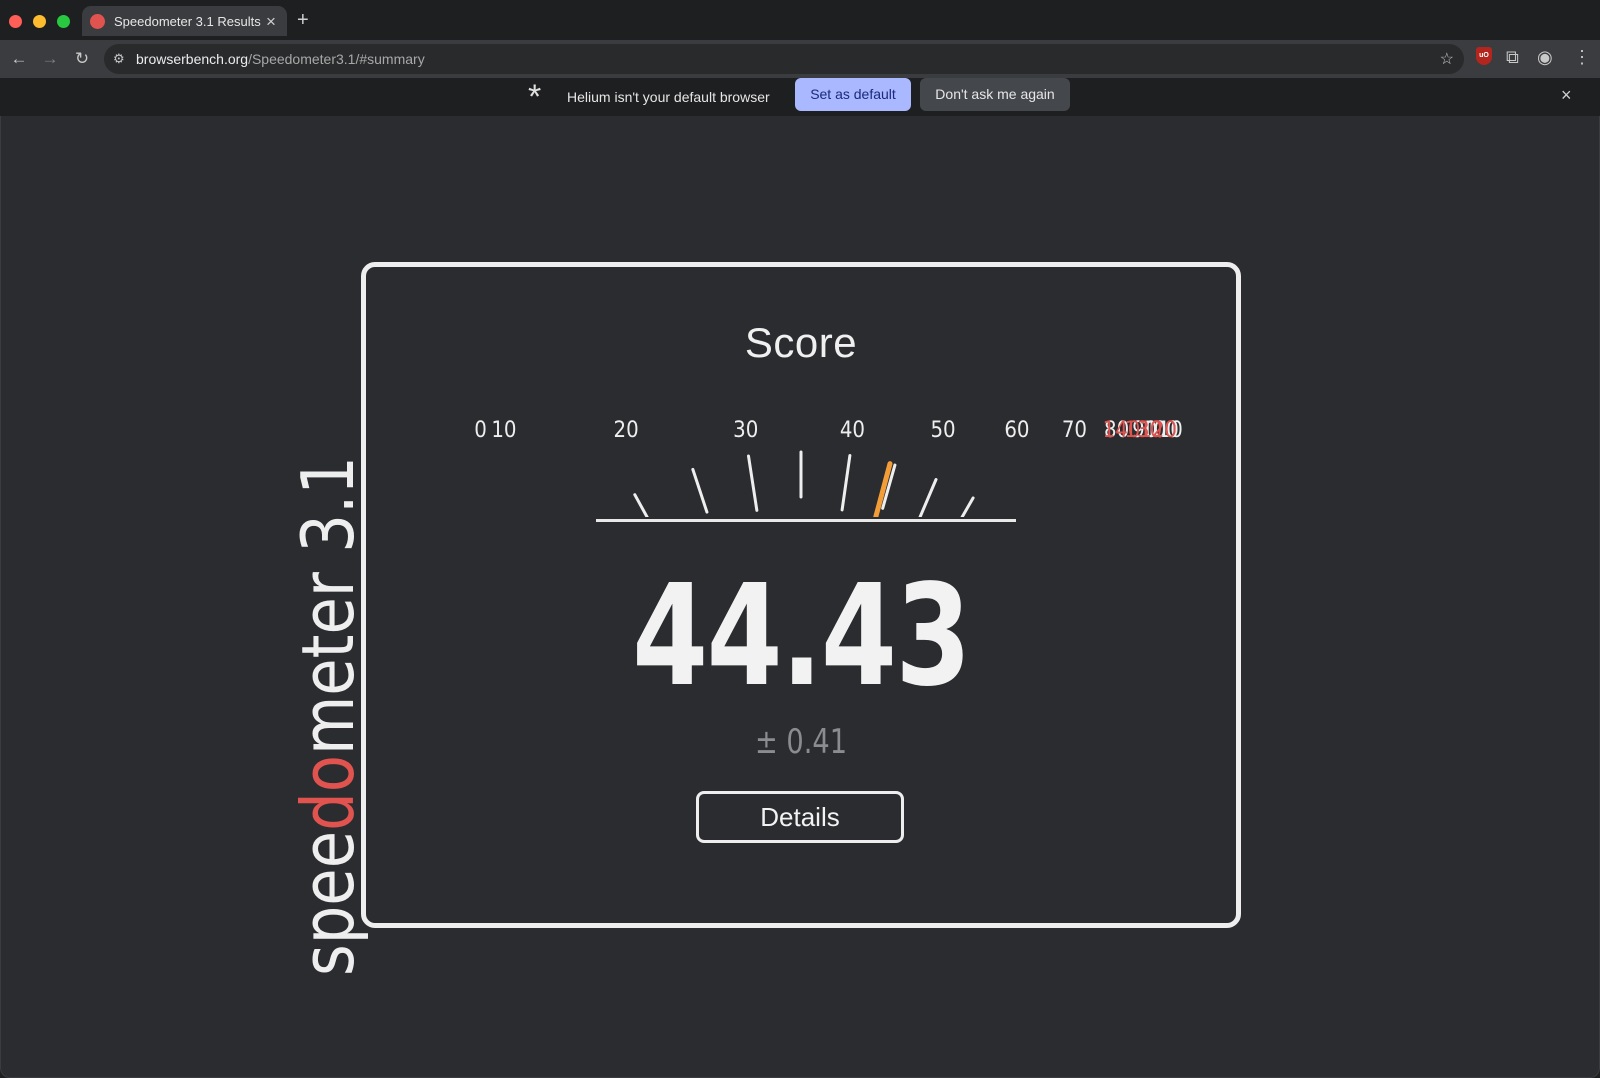 This screenshot has width=1600, height=1078. What do you see at coordinates (192, 59) in the screenshot?
I see `url-host: browserbench.org` at bounding box center [192, 59].